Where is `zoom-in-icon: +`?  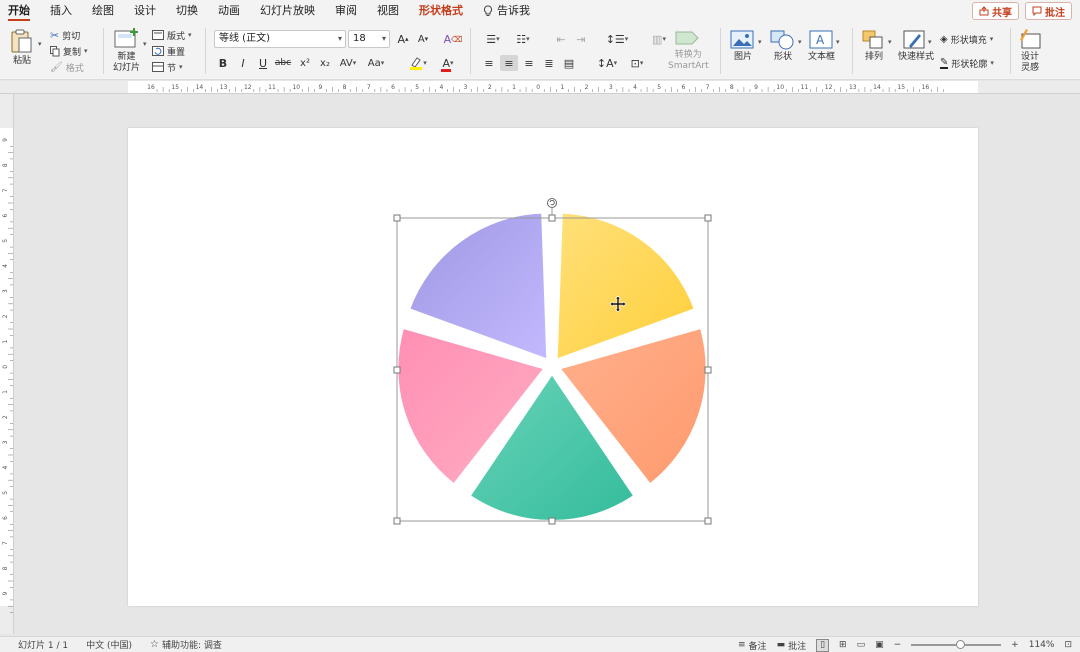
zoom-in-icon: + is located at coordinates (1015, 645).